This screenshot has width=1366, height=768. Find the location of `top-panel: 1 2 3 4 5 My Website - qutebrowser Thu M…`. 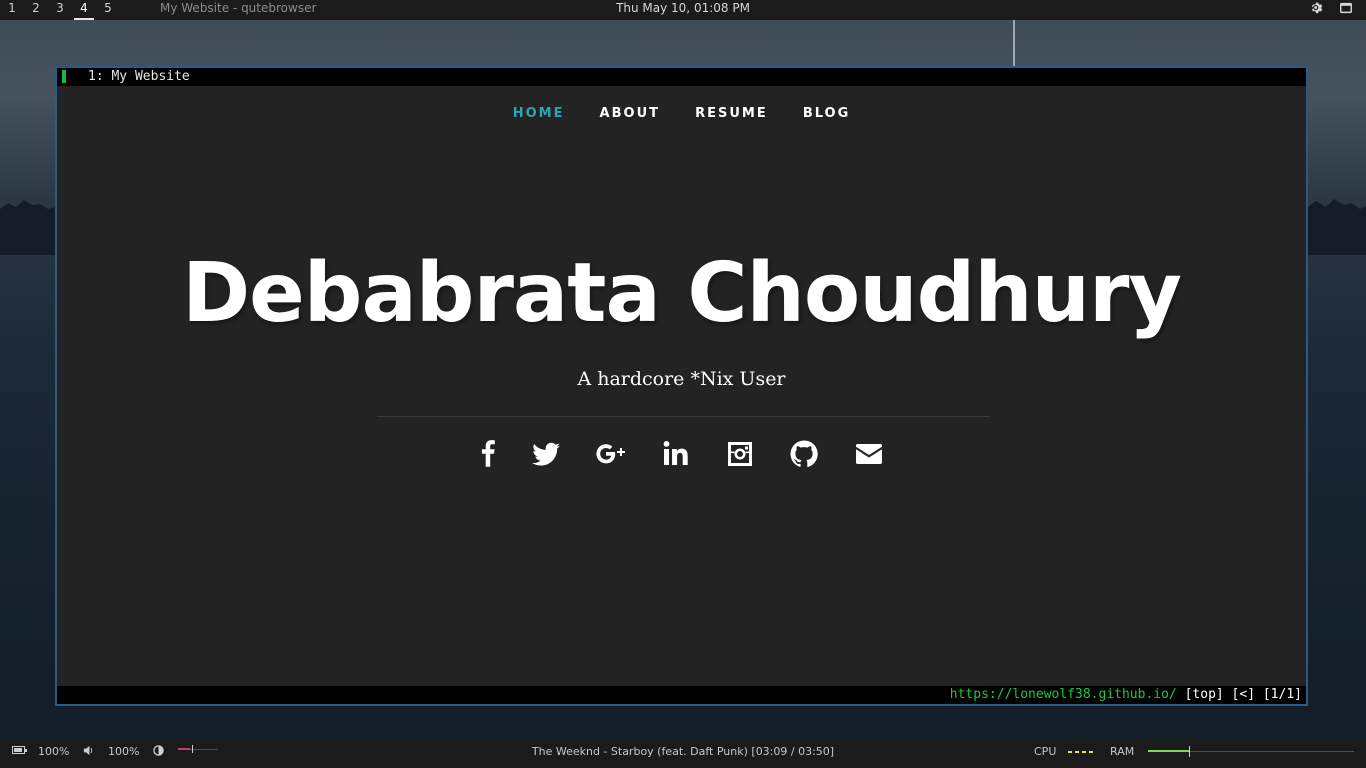

top-panel: 1 2 3 4 5 My Website - qutebrowser Thu M… is located at coordinates (683, 10).